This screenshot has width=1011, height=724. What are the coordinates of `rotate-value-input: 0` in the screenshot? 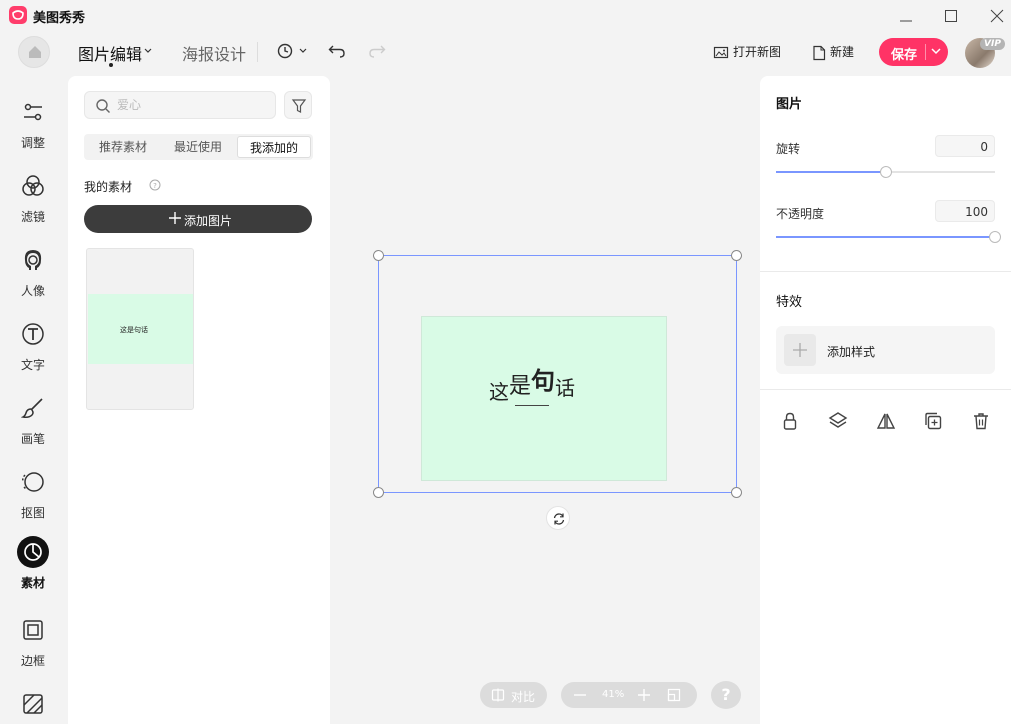 It's located at (965, 146).